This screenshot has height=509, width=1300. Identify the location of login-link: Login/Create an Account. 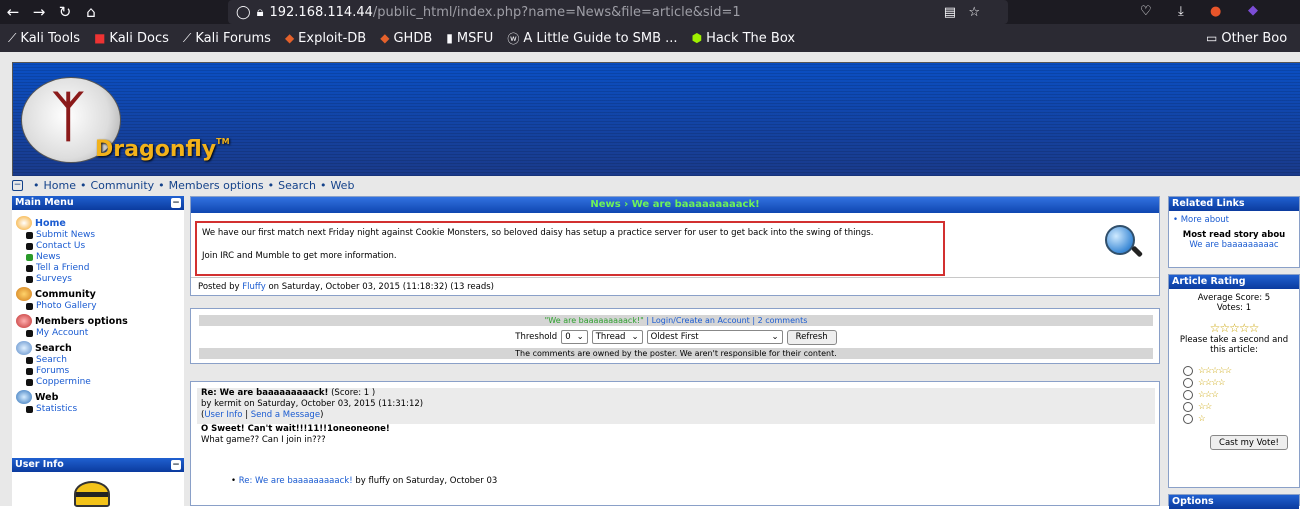
(701, 320).